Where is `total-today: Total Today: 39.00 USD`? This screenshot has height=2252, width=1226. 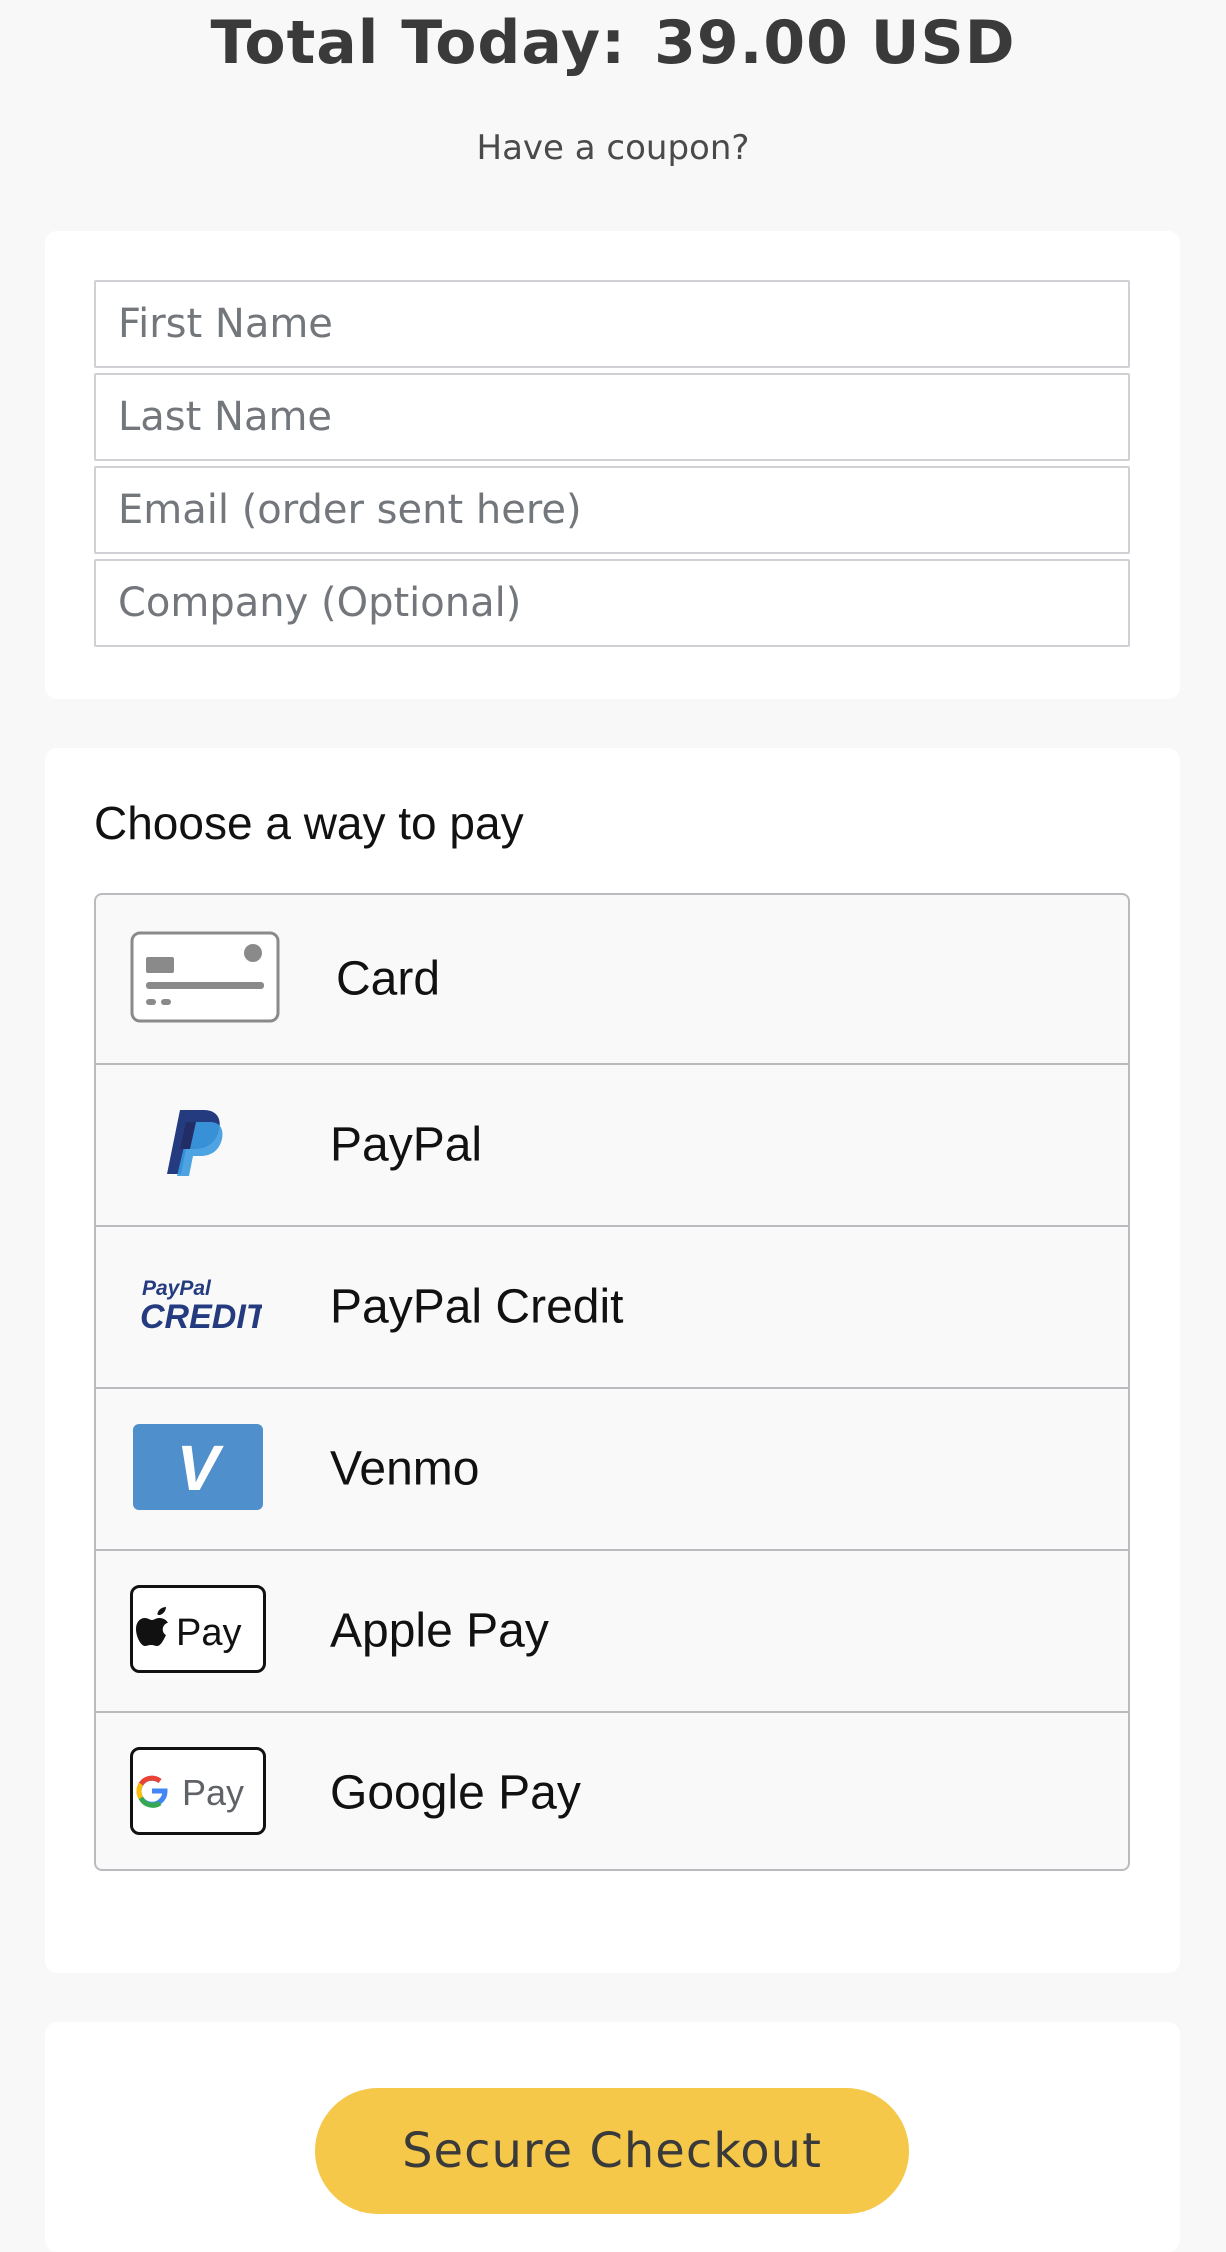 total-today: Total Today: 39.00 USD is located at coordinates (613, 43).